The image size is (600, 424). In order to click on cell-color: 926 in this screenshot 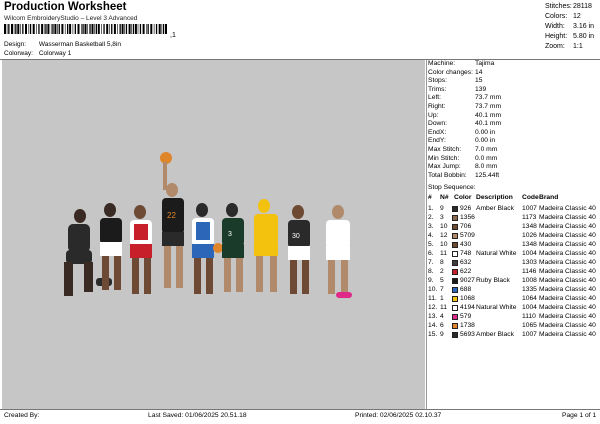, I will do `click(466, 208)`.